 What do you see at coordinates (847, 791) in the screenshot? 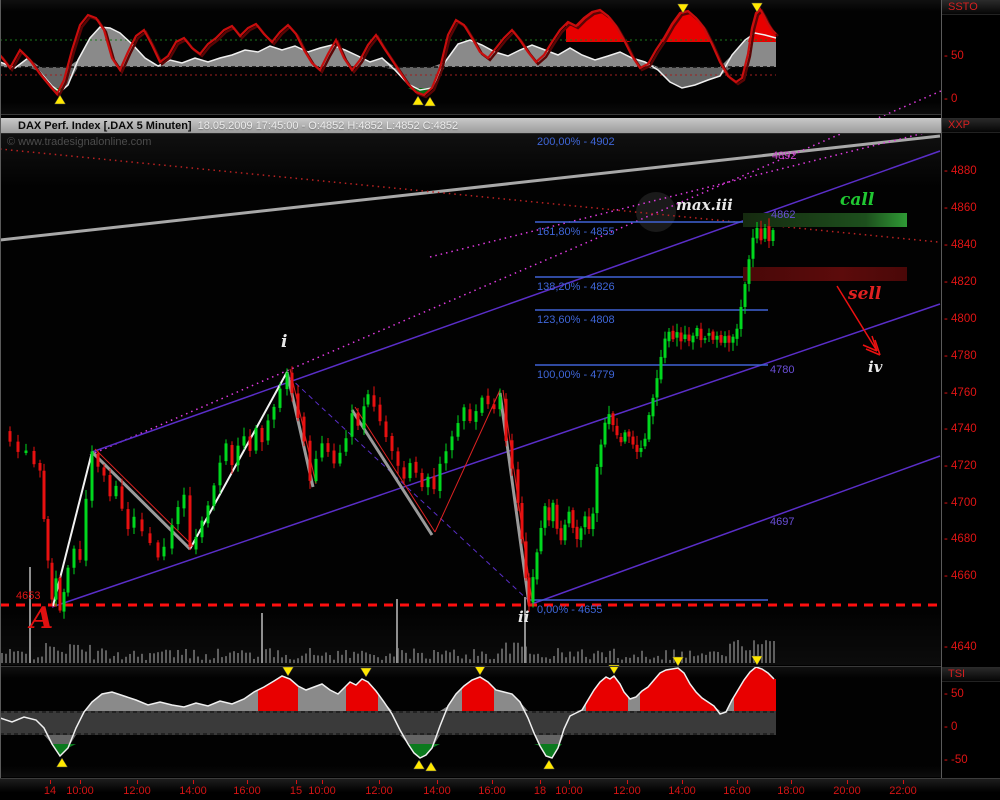
I see `time-axis-label: 20:00` at bounding box center [847, 791].